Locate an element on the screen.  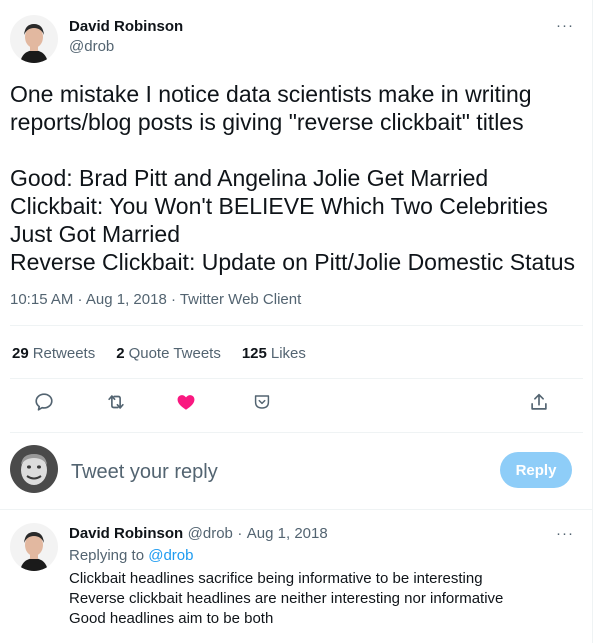
author-name: David Robinson is located at coordinates (126, 26).